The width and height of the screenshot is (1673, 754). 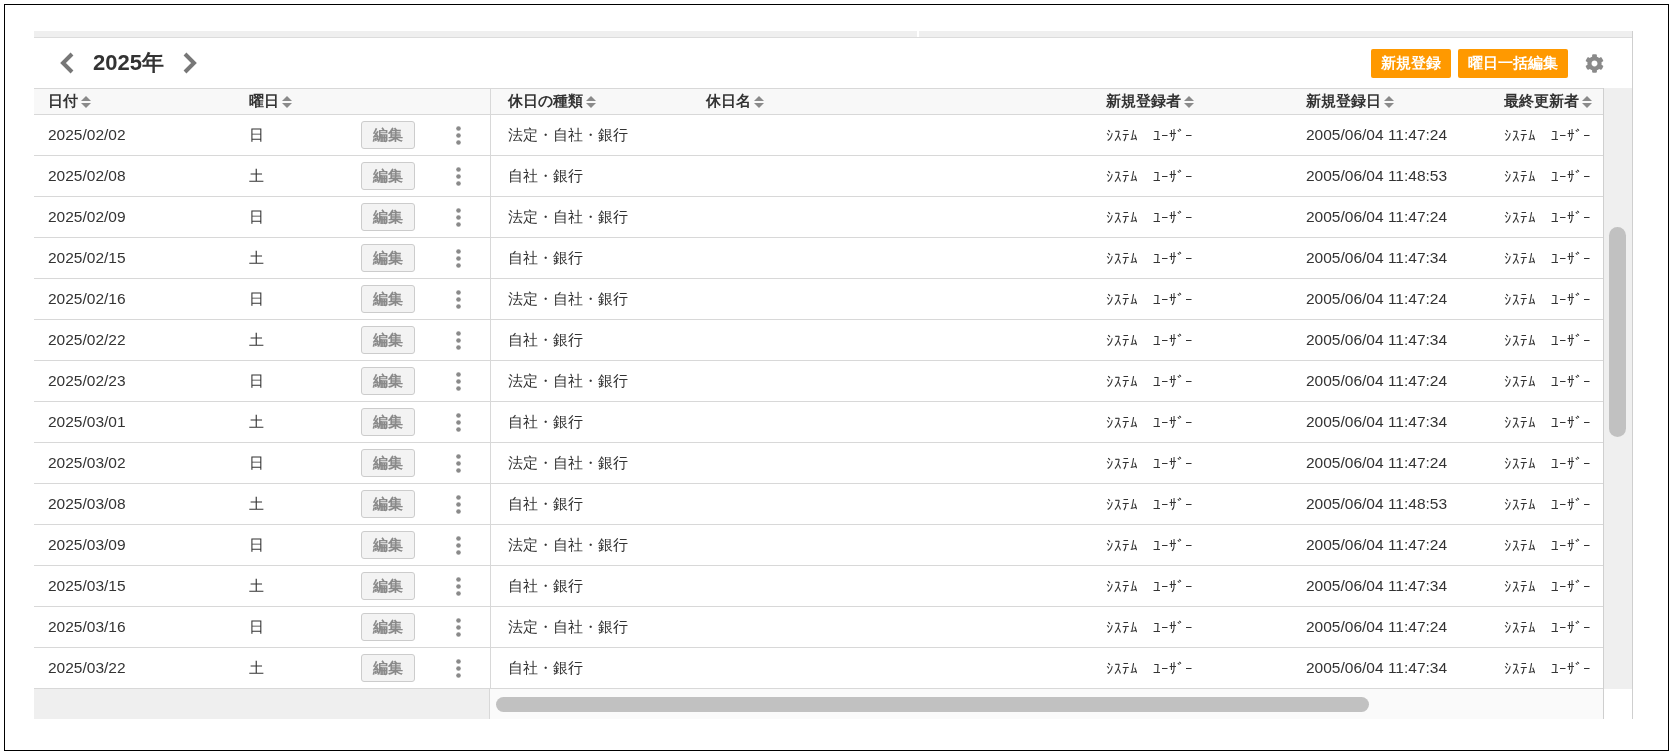 What do you see at coordinates (728, 101) in the screenshot?
I see `column-header: 休日名` at bounding box center [728, 101].